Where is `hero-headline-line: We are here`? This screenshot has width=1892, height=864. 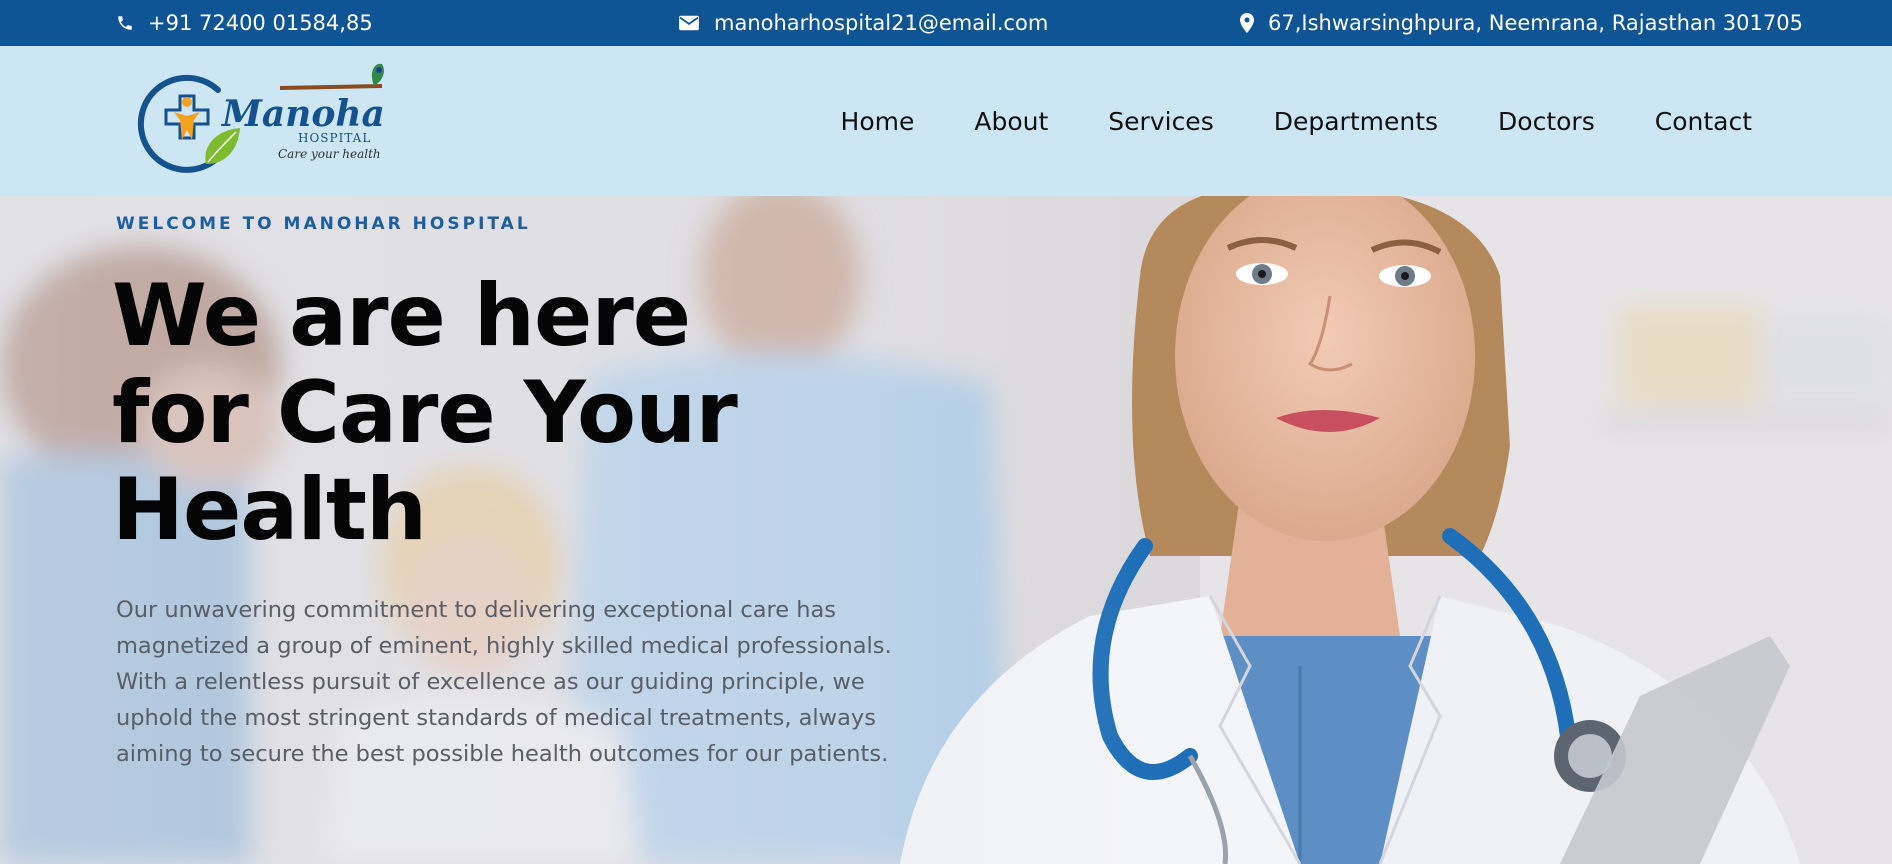 hero-headline-line: We are here is located at coordinates (401, 316).